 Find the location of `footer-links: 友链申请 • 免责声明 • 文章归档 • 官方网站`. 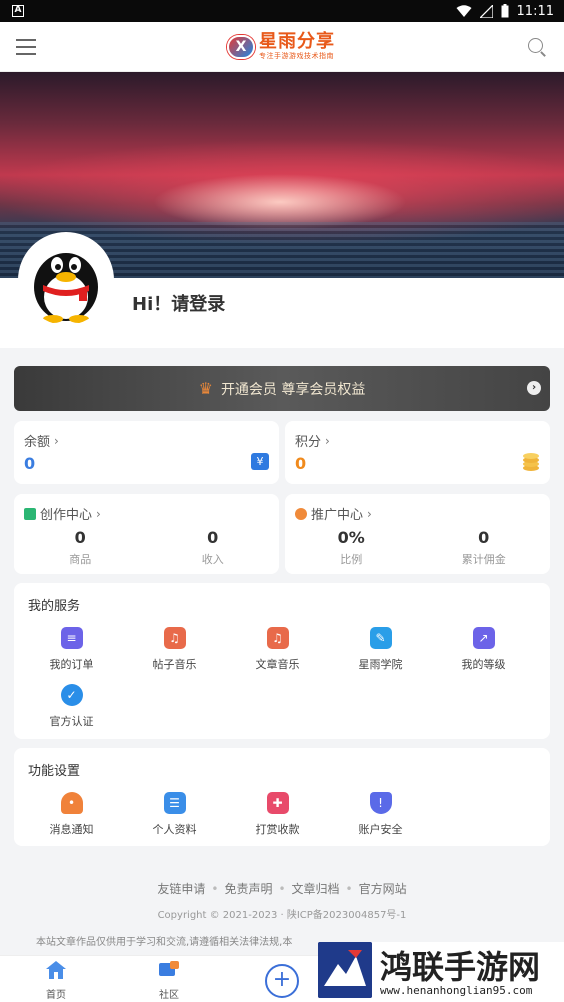

footer-links: 友链申请 • 免责声明 • 文章归档 • 官方网站 is located at coordinates (282, 889).